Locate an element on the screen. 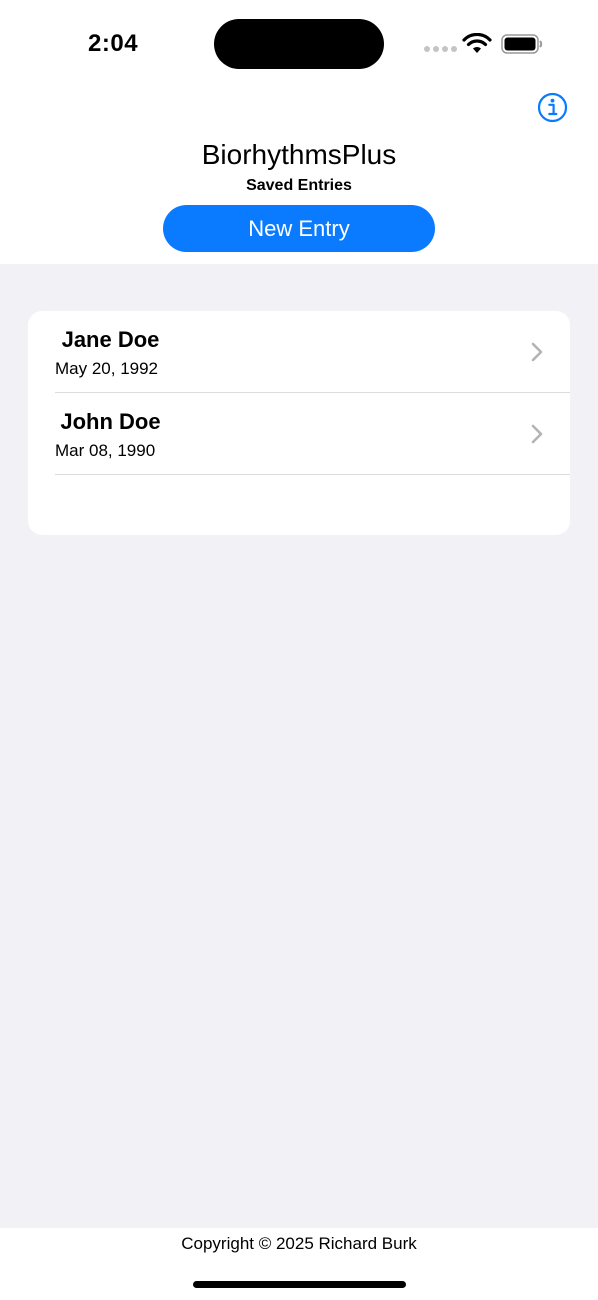 The height and width of the screenshot is (1300, 598). app-title: BiorhythmsPlus is located at coordinates (299, 154).